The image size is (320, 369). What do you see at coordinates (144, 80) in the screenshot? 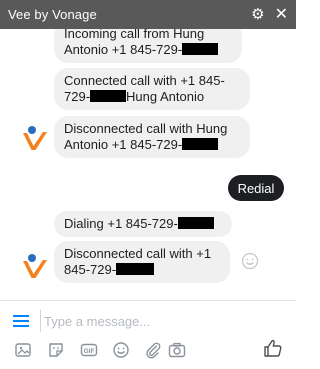
I see `message-line: Connected call with +1 845-` at bounding box center [144, 80].